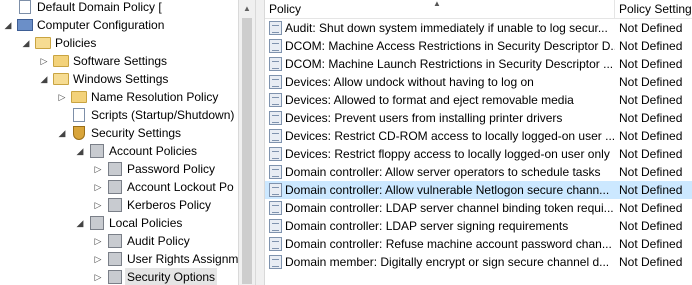 The image size is (692, 285). Describe the element at coordinates (260, 142) in the screenshot. I see `pane-splitter` at that location.